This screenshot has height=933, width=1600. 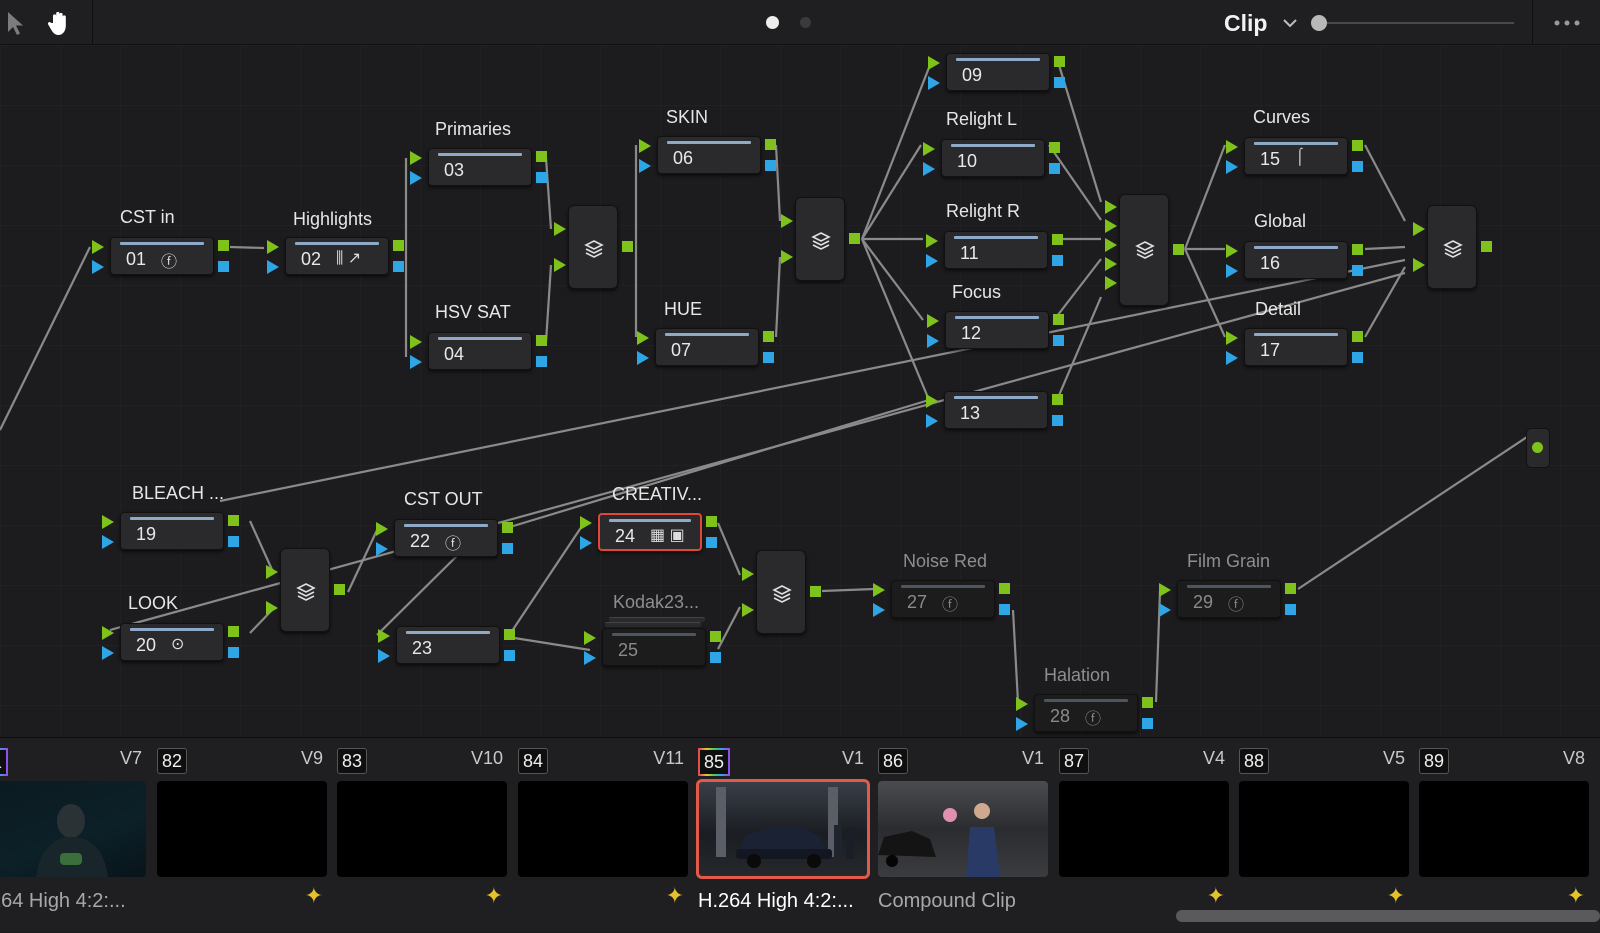 What do you see at coordinates (1229, 599) in the screenshot?
I see `node-29: 29 ⓕ` at bounding box center [1229, 599].